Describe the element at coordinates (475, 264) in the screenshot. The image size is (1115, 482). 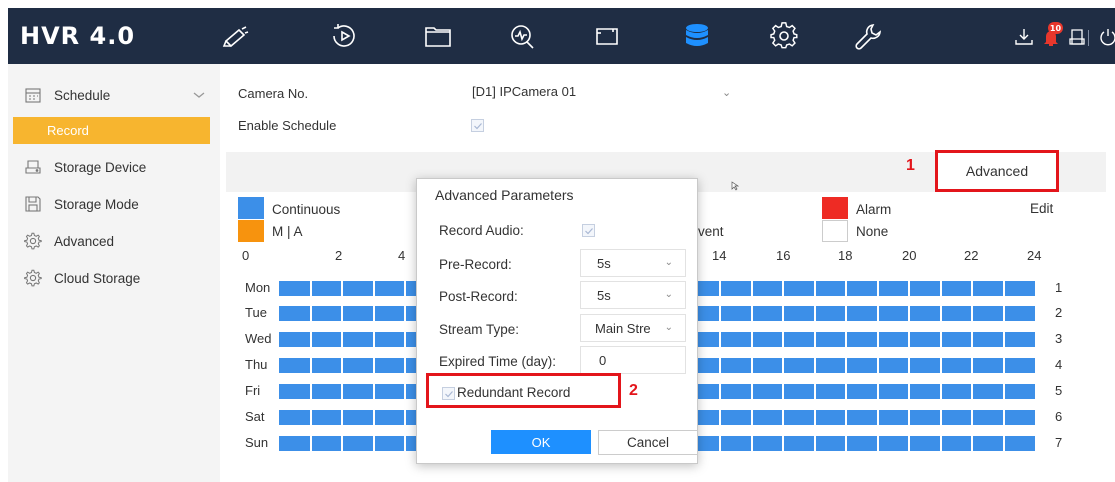
I see `pre-record-label: Pre-Record:` at that location.